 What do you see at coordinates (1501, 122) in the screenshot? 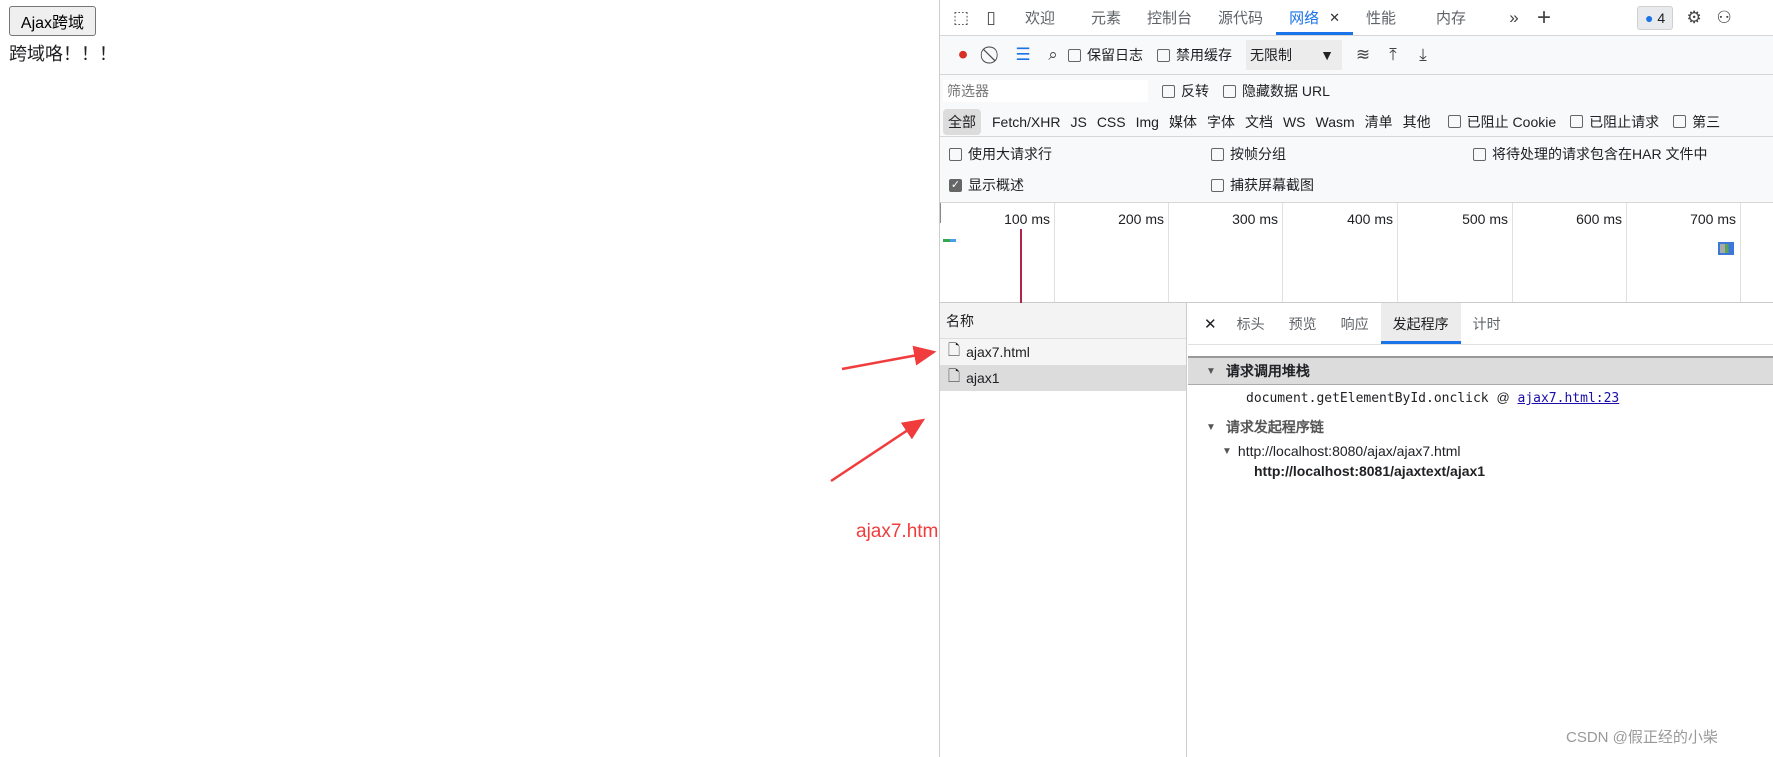
I see `blocked-cookies-checkbox: 已阻止 Cookie` at bounding box center [1501, 122].